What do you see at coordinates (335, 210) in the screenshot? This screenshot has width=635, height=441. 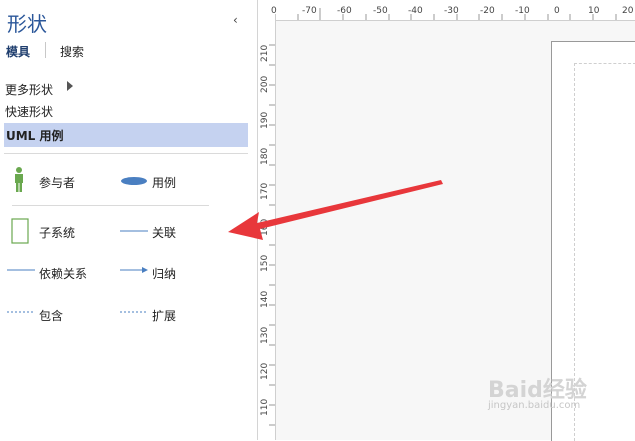 I see `annotation-arrow-icon` at bounding box center [335, 210].